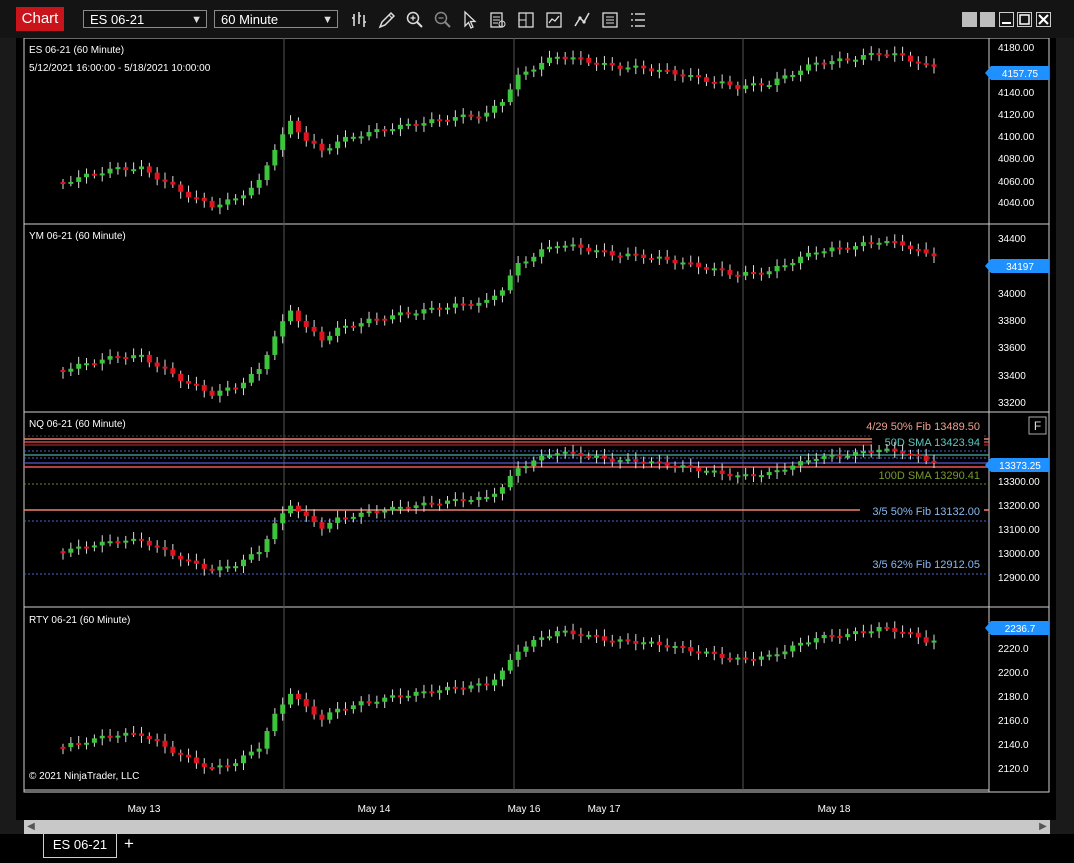 The image size is (1074, 863). Describe the element at coordinates (1024, 19) in the screenshot. I see `maximize-icon` at that location.